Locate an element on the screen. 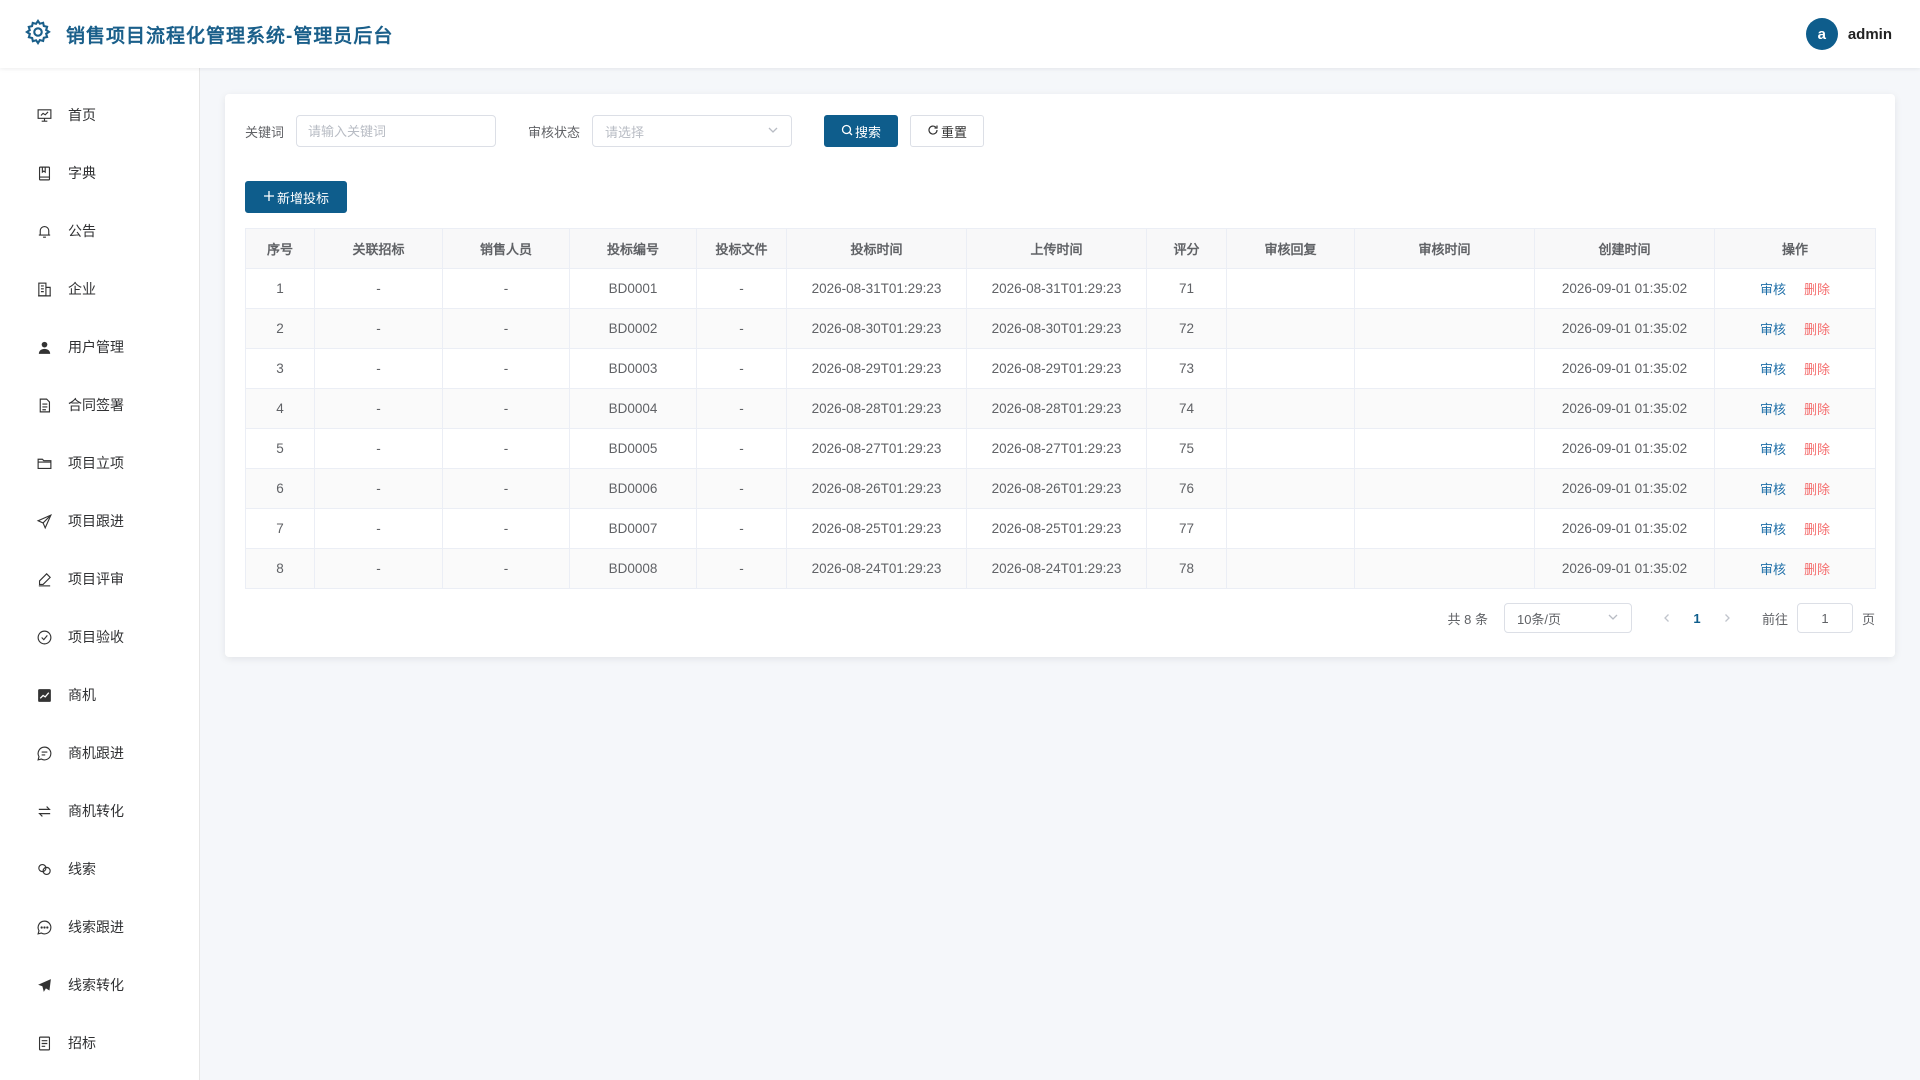 The width and height of the screenshot is (1920, 1080). sidebar-item-project-setup: 项目立项 is located at coordinates (99, 463).